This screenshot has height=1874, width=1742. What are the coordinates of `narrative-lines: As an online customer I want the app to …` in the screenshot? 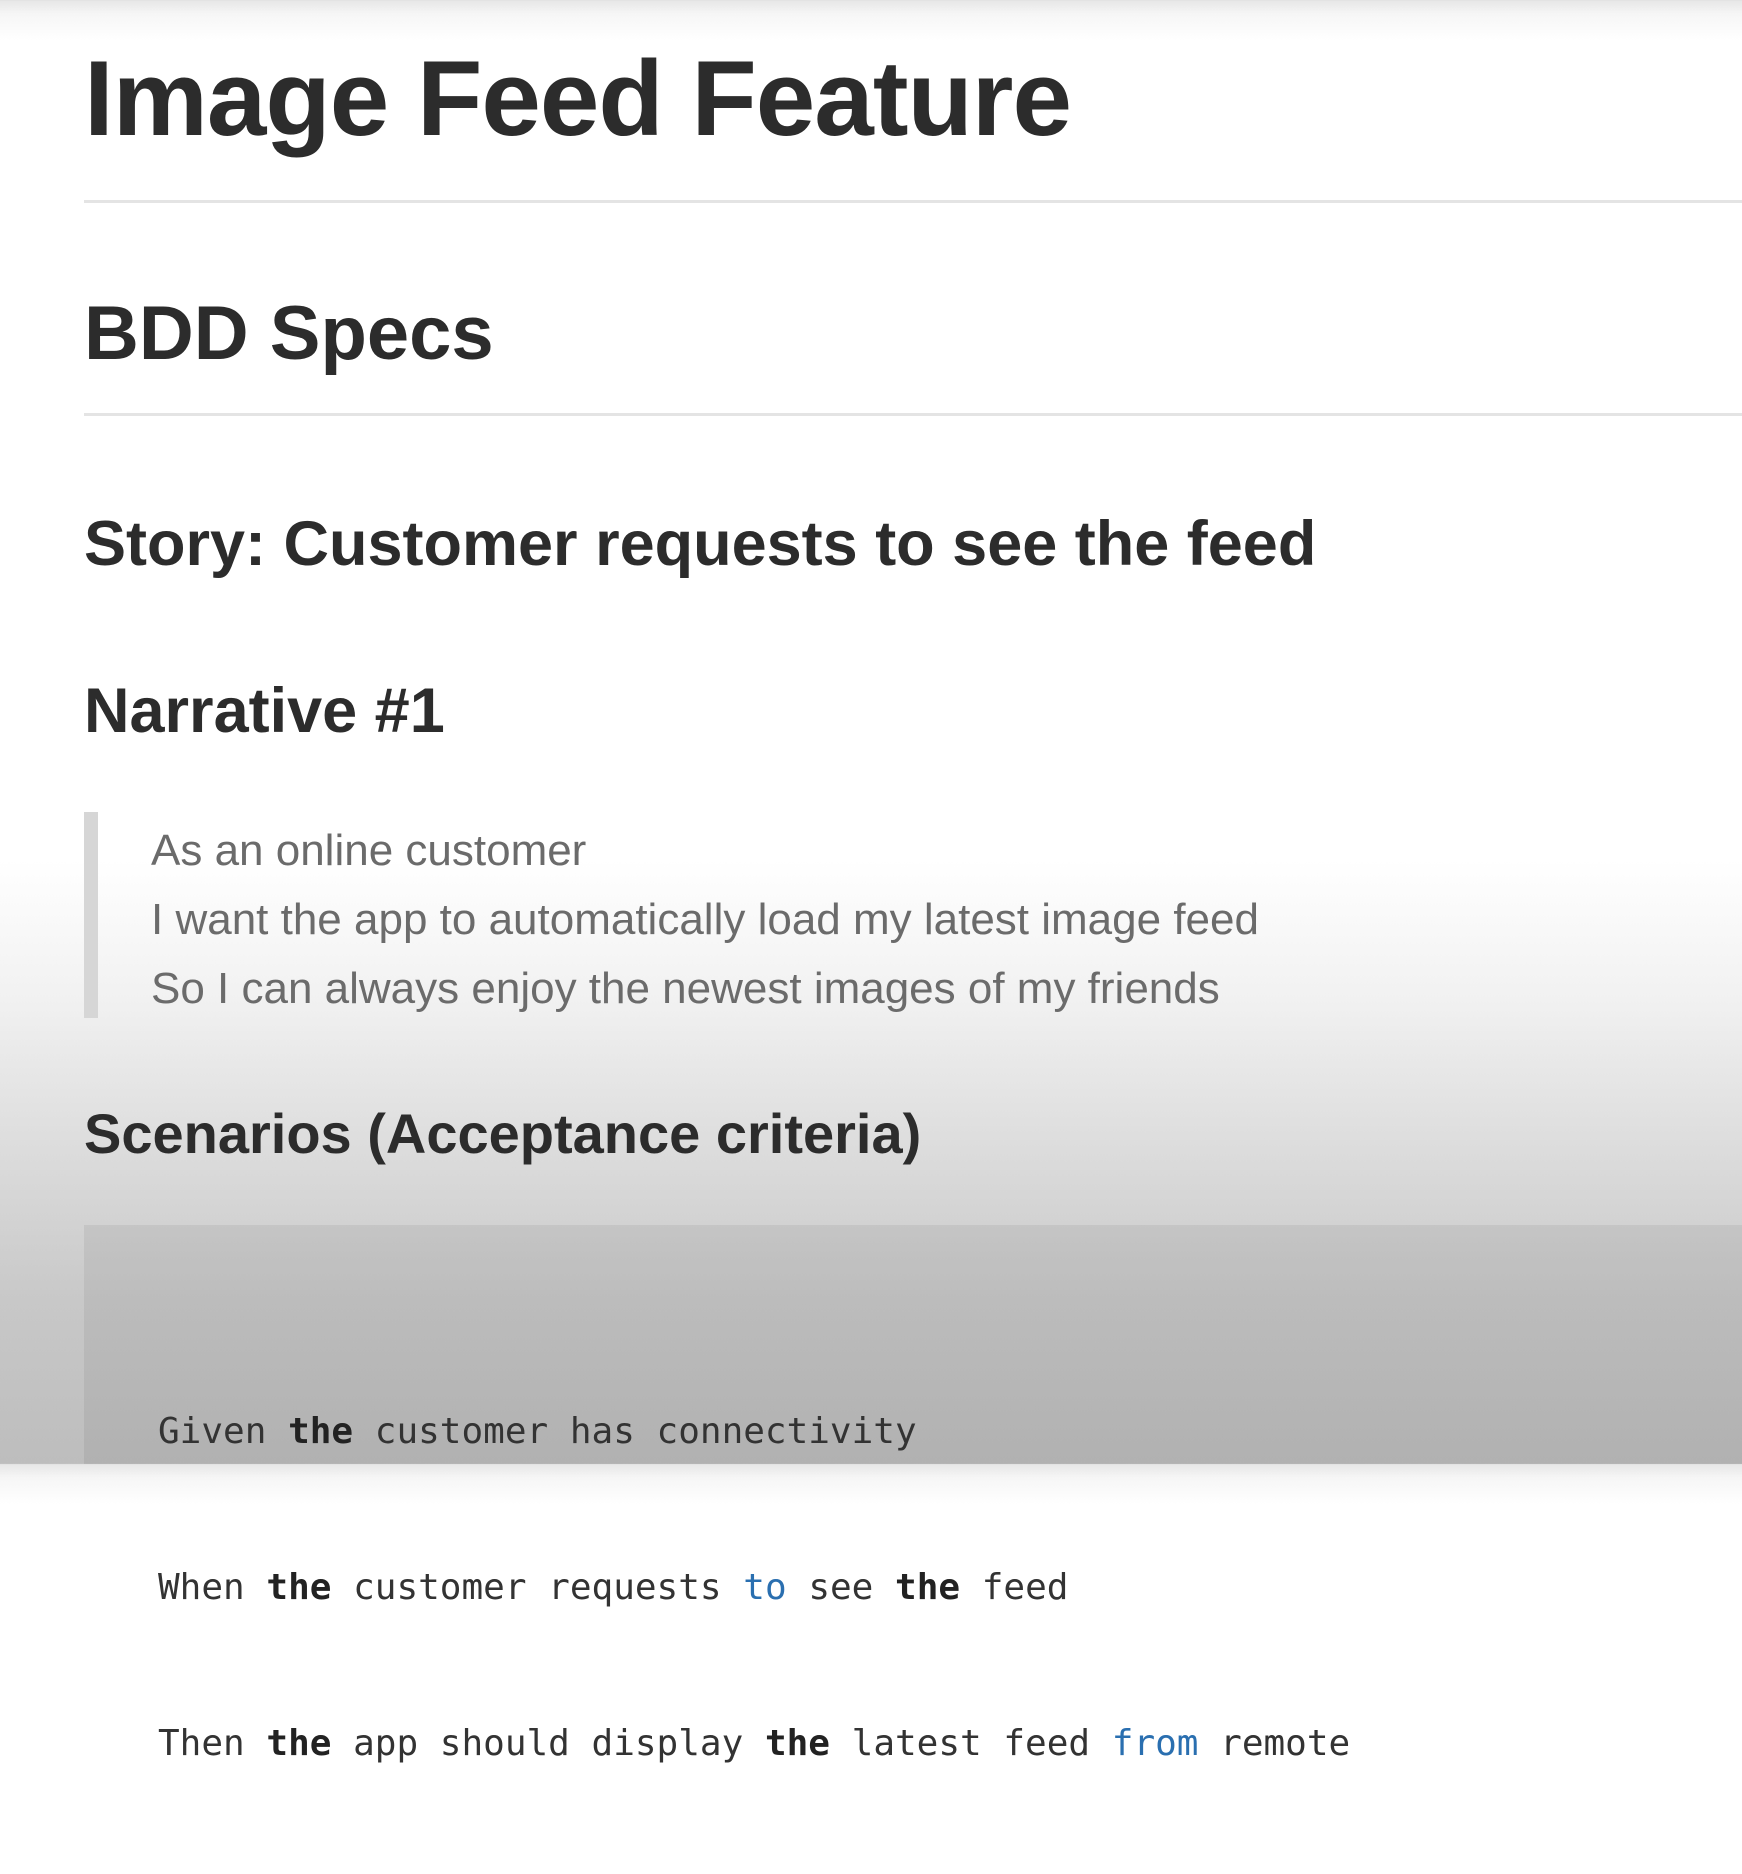 It's located at (705, 919).